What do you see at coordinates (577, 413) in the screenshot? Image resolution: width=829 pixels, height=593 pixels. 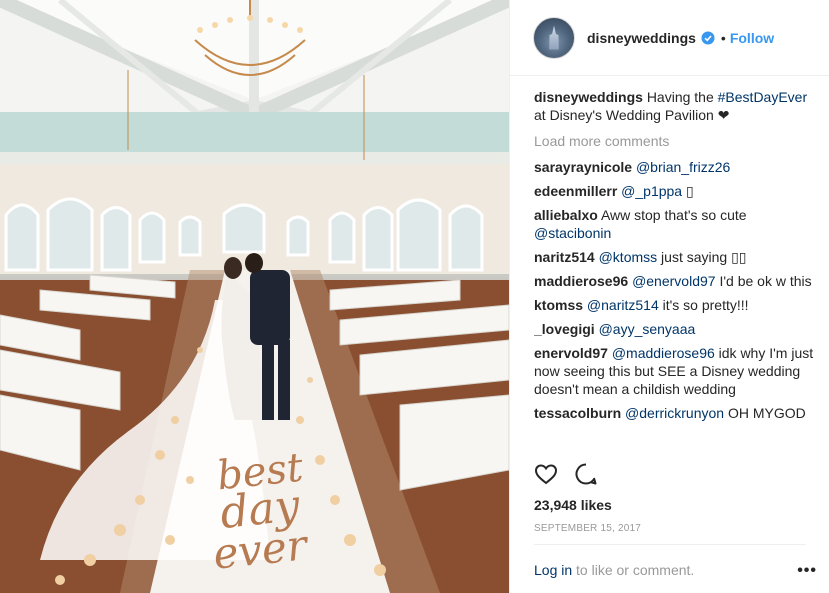 I see `comment-username: tessacolburn` at bounding box center [577, 413].